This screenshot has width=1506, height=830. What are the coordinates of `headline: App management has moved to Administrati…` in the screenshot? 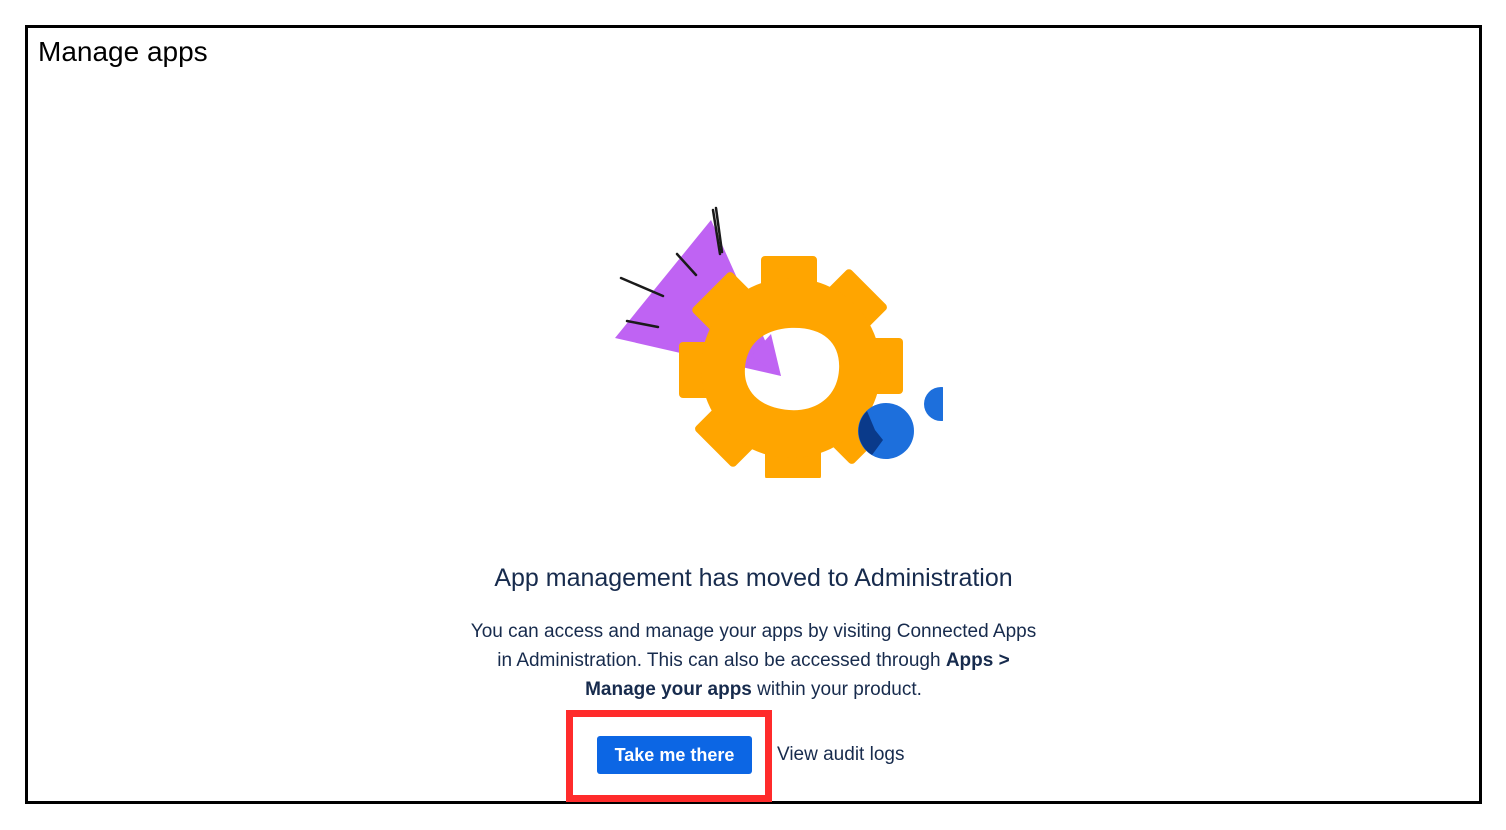 It's located at (753, 578).